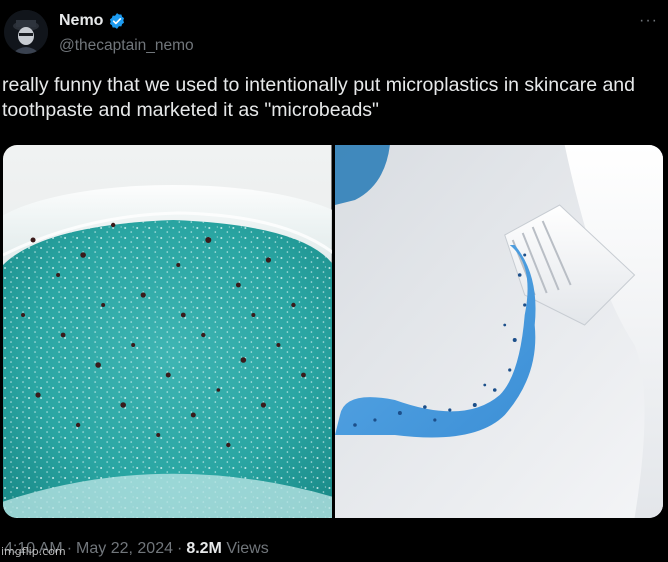  What do you see at coordinates (648, 21) in the screenshot?
I see `more-icon: ···` at bounding box center [648, 21].